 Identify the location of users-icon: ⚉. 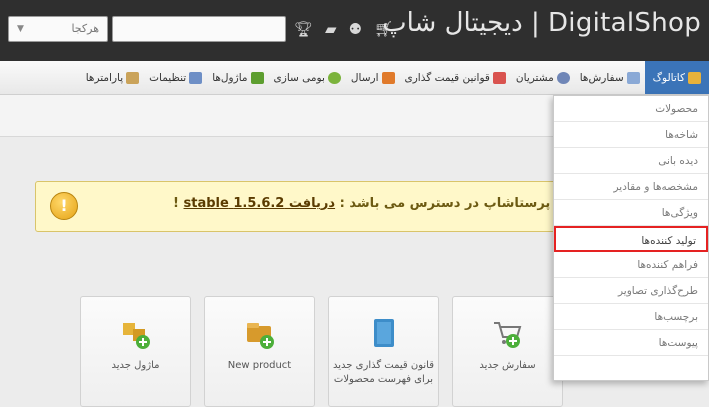
(355, 29).